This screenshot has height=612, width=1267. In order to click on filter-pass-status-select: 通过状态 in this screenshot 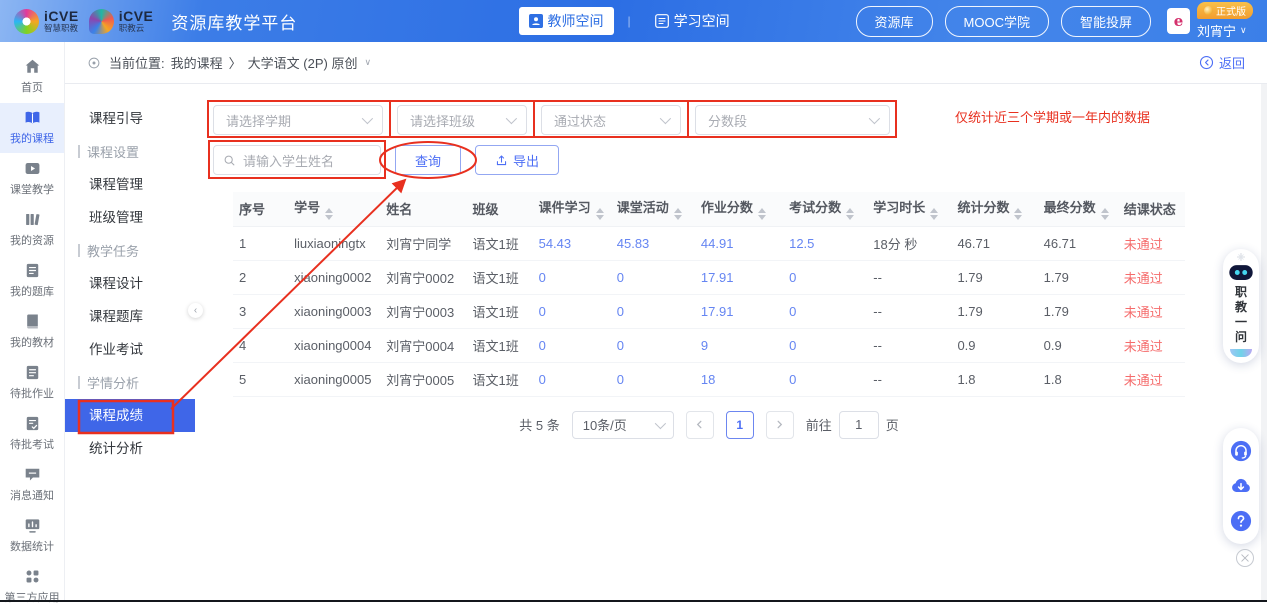, I will do `click(611, 120)`.